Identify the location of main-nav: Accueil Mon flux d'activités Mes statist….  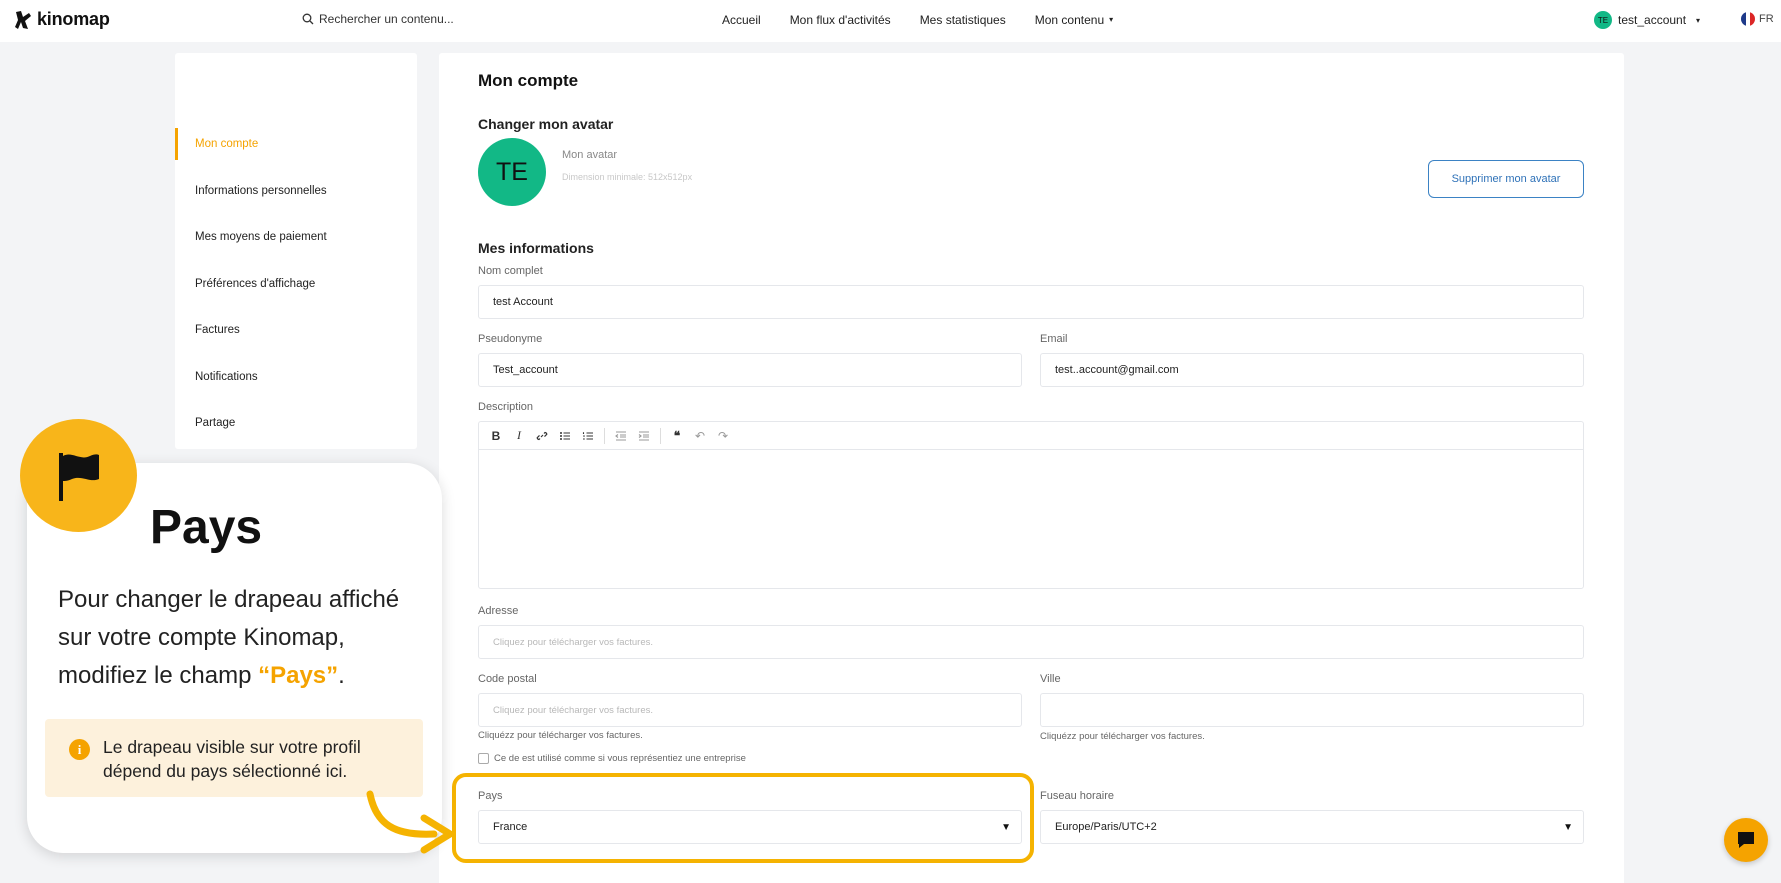
(917, 20).